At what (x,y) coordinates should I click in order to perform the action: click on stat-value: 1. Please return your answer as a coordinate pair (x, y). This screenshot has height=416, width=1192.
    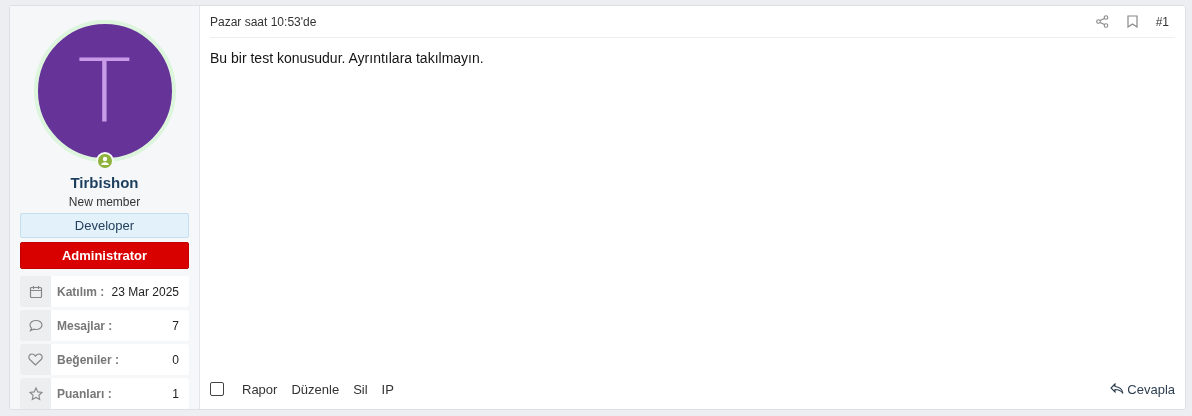
    Looking at the image, I should click on (175, 393).